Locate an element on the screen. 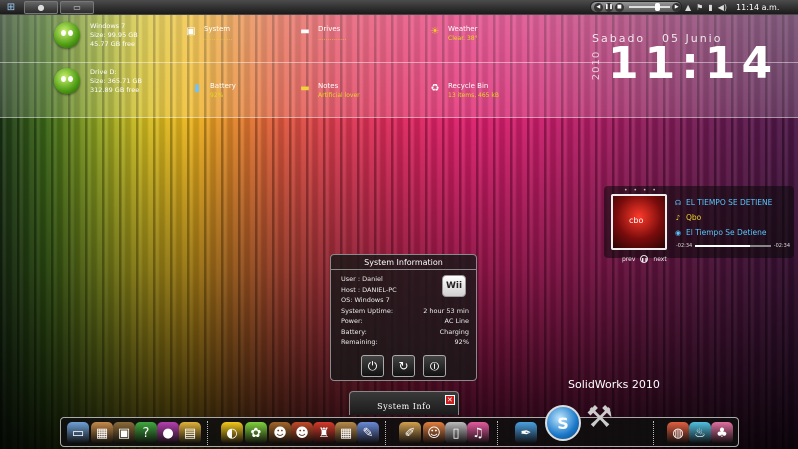  player-nav: prev ❚❚ next is located at coordinates (644, 259).